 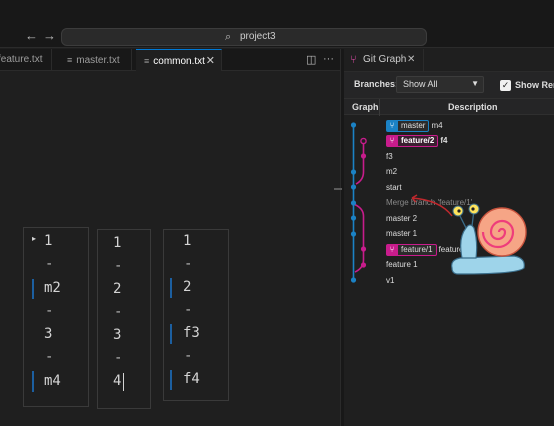 I want to click on commit-row: ⑂ master m4, so click(x=414, y=126).